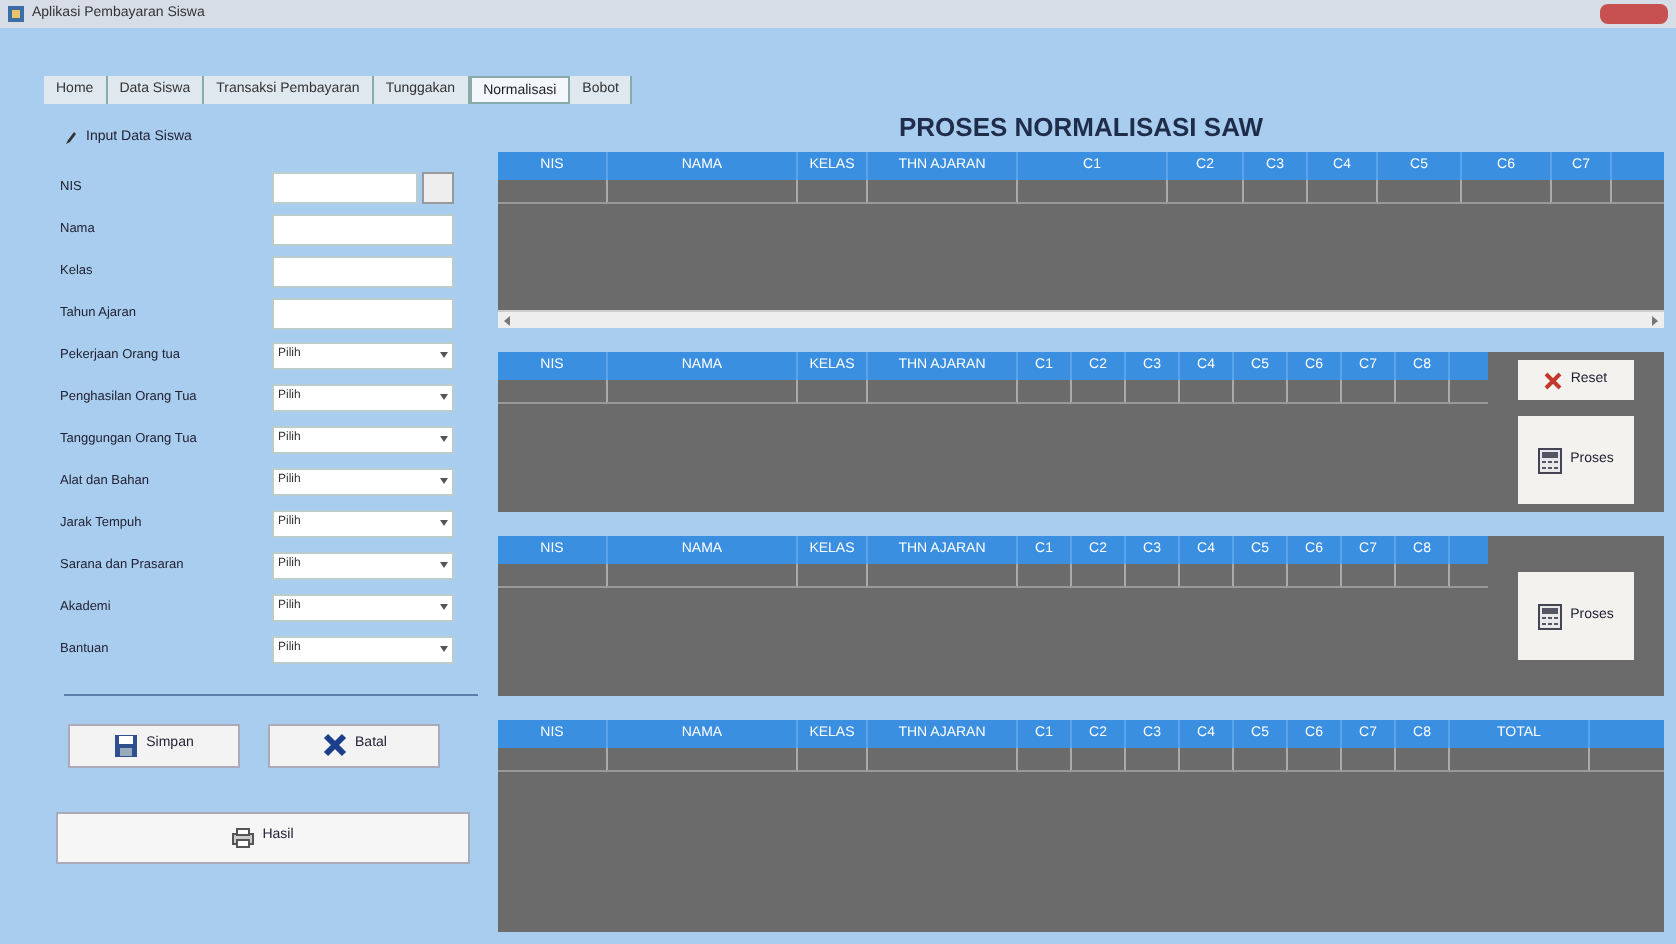  What do you see at coordinates (243, 837) in the screenshot?
I see `printer-icon` at bounding box center [243, 837].